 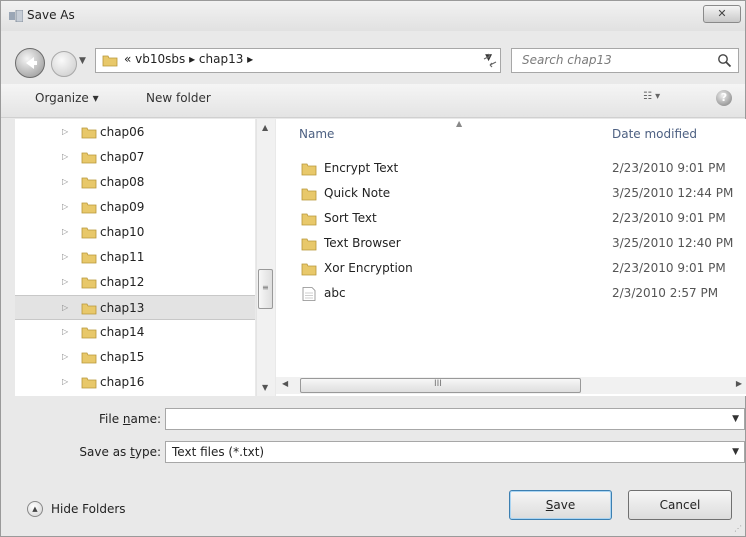 I want to click on item-name: abc, so click(x=335, y=293).